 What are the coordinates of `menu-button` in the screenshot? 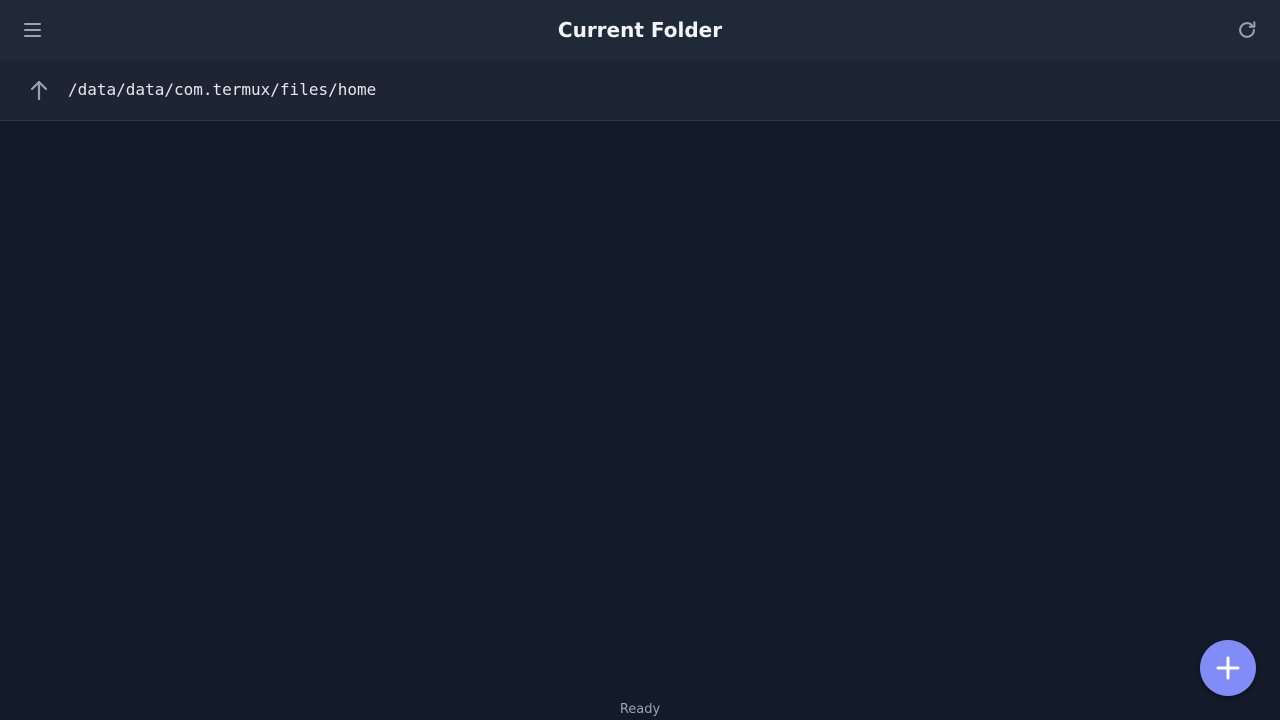 It's located at (33, 30).